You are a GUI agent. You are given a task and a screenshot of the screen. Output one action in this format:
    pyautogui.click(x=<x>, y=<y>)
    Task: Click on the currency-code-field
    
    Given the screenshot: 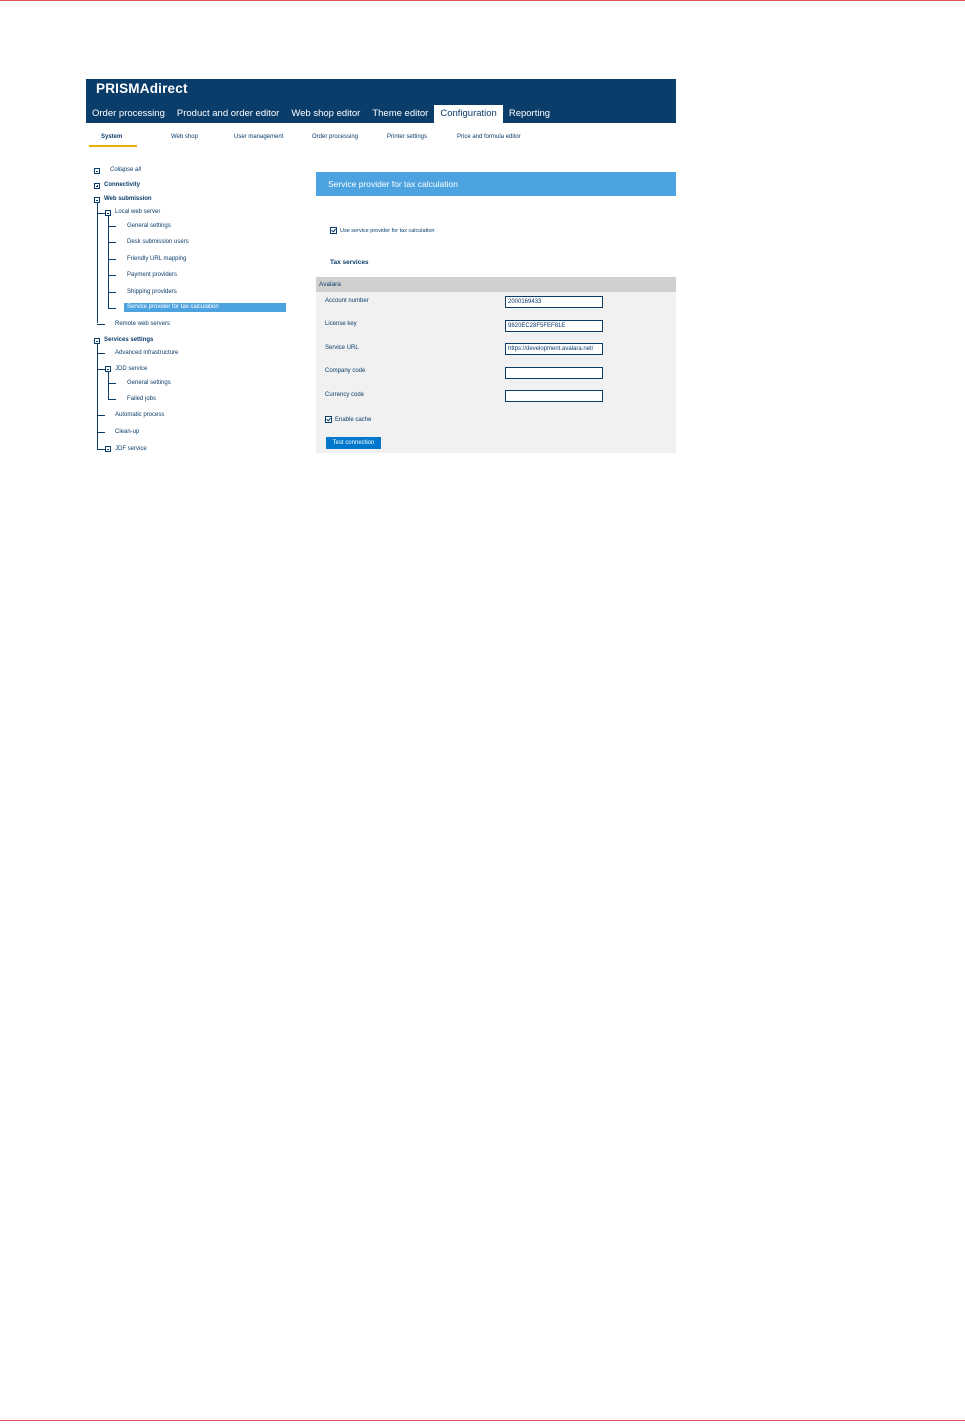 What is the action you would take?
    pyautogui.click(x=554, y=396)
    